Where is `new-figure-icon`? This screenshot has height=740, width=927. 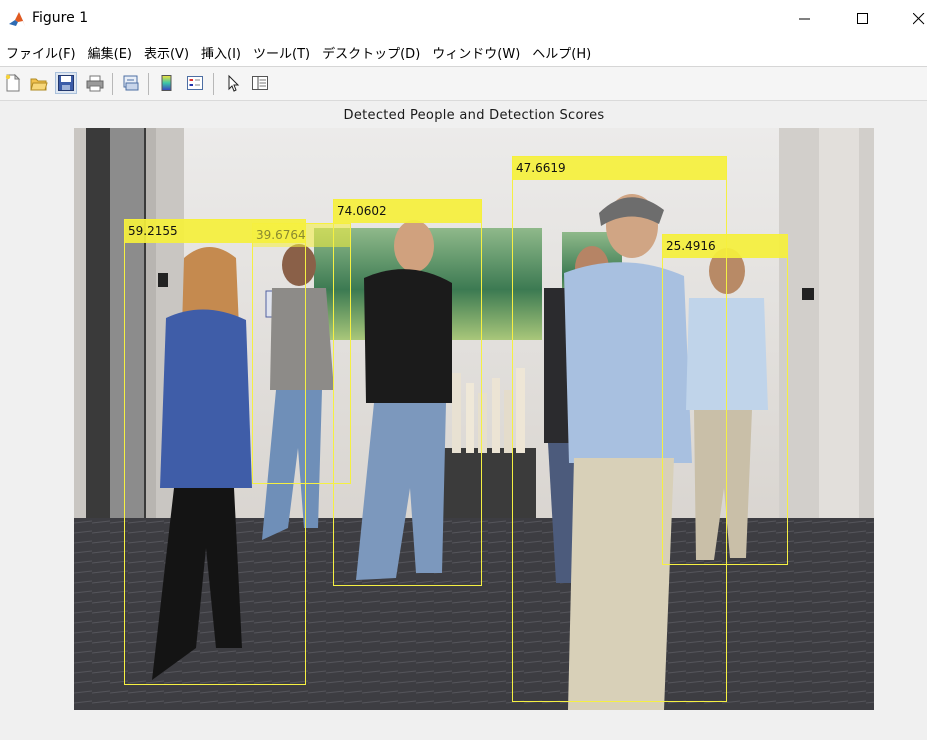
new-figure-icon is located at coordinates (13, 83).